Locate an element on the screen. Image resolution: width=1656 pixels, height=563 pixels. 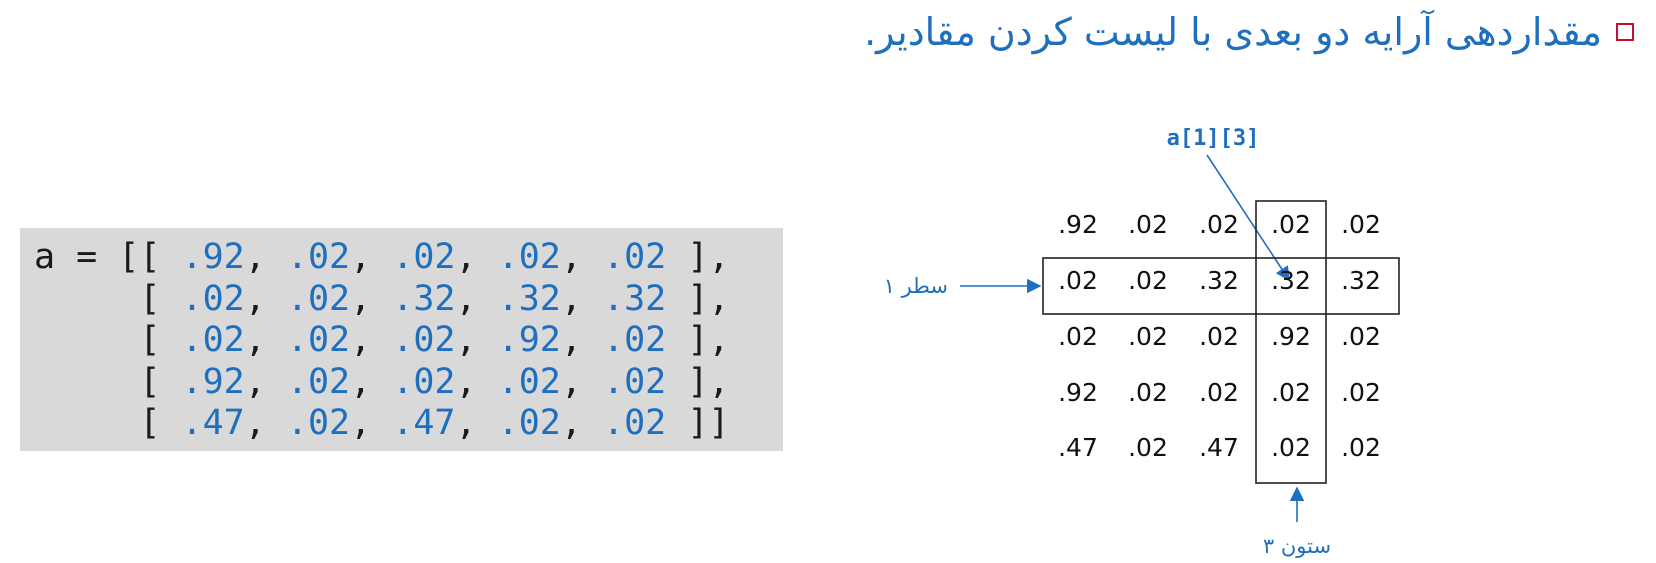
column-label: ستون ۳ is located at coordinates (1297, 546).